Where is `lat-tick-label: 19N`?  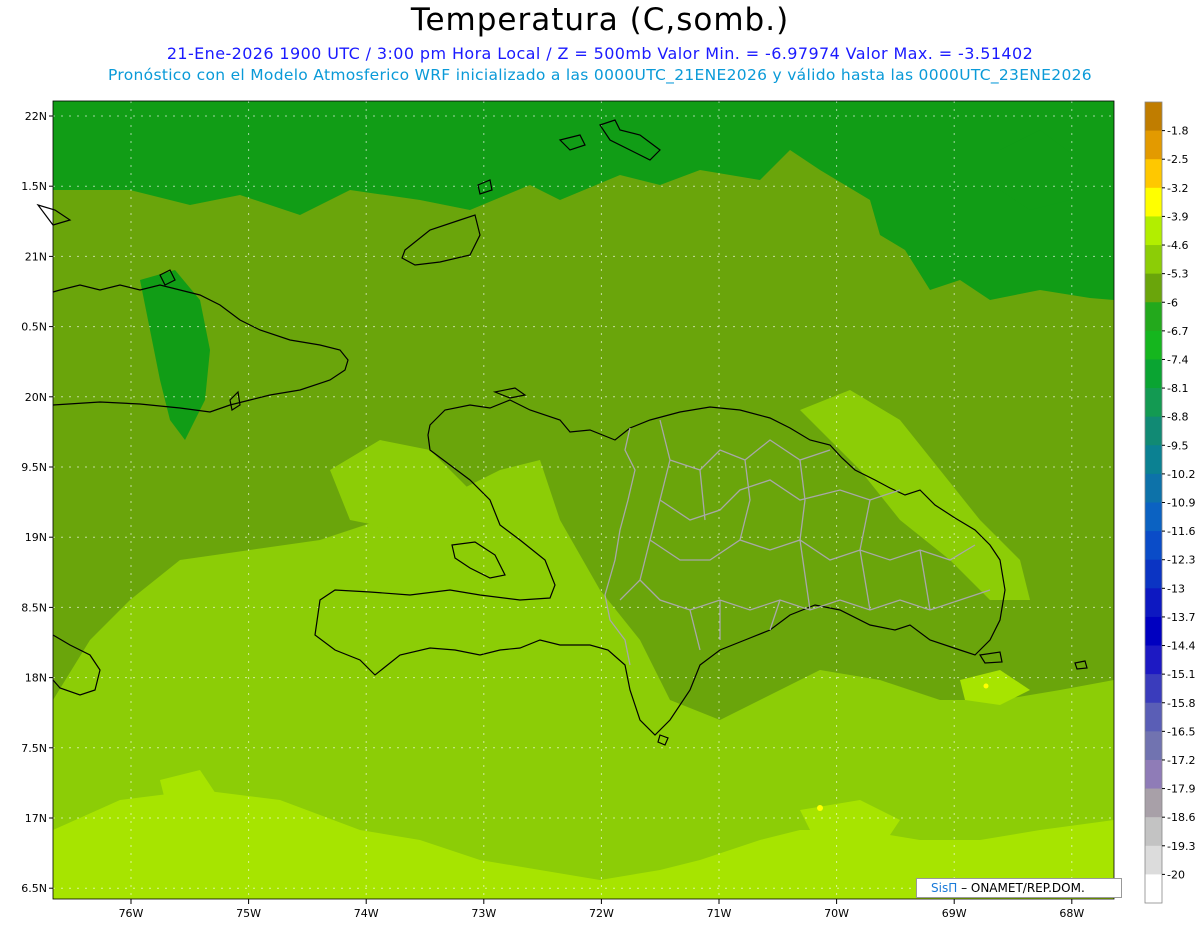
lat-tick-label: 19N is located at coordinates (36, 537).